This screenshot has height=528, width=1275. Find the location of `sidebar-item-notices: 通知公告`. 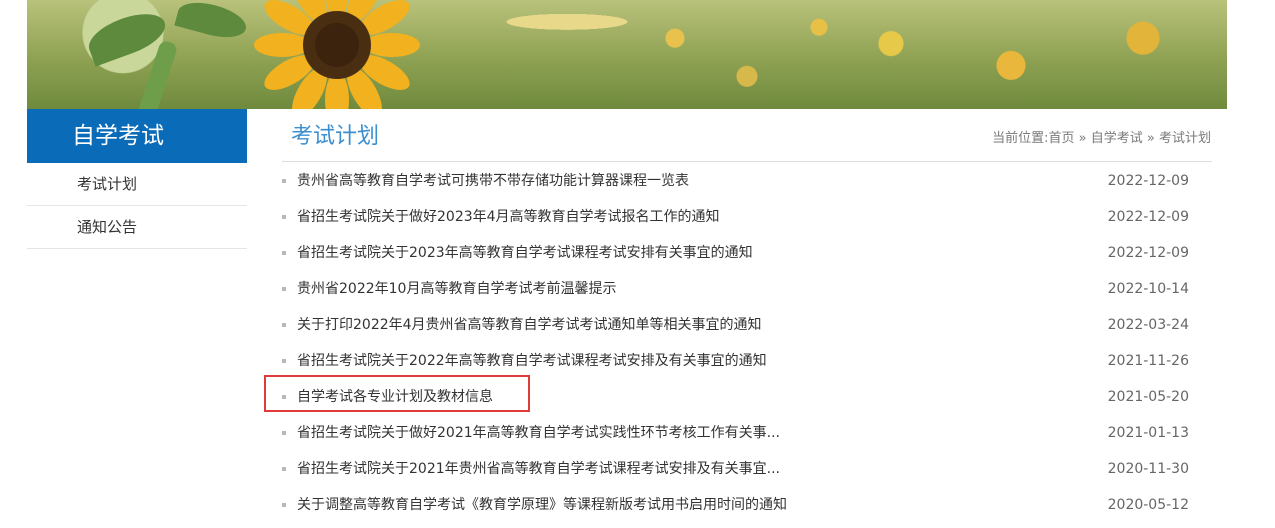

sidebar-item-notices: 通知公告 is located at coordinates (137, 227).